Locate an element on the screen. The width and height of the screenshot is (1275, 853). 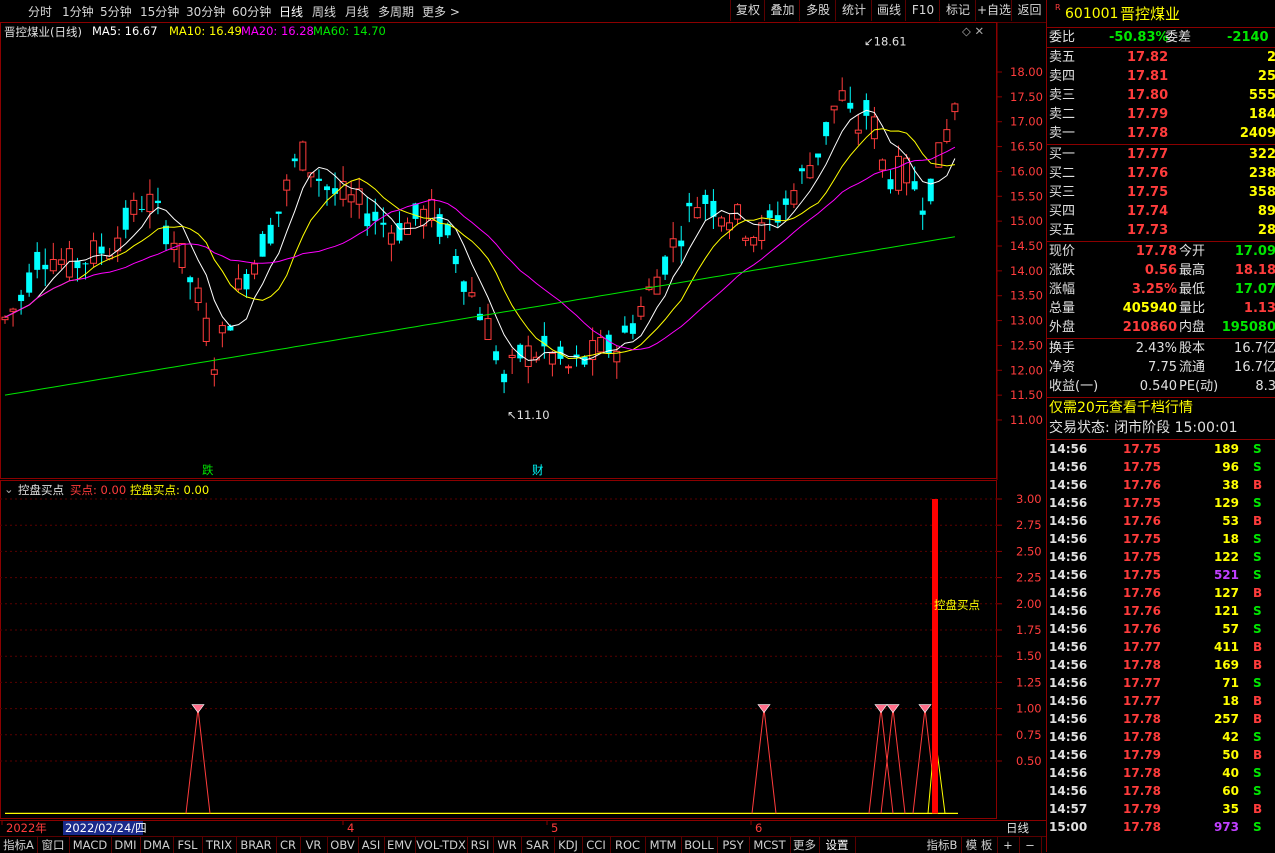
indicator-tab-17: KDJ is located at coordinates (568, 845).